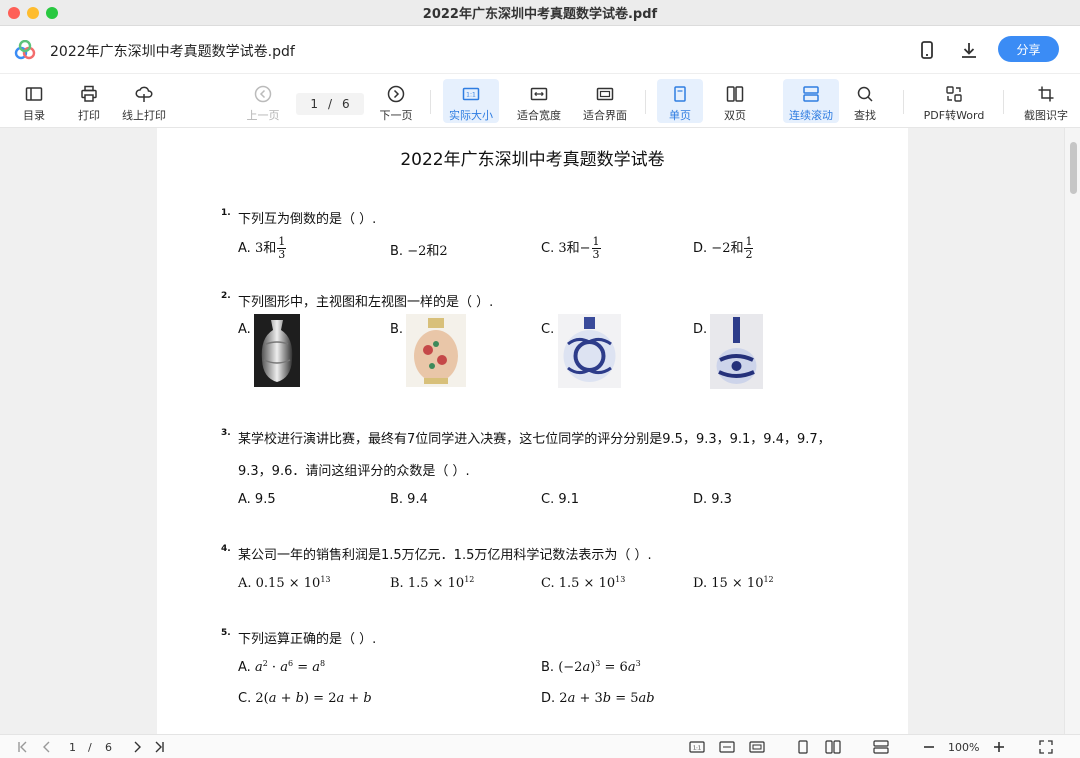 Image resolution: width=1080 pixels, height=758 pixels. I want to click on page-number-input: 1 / 6, so click(330, 104).